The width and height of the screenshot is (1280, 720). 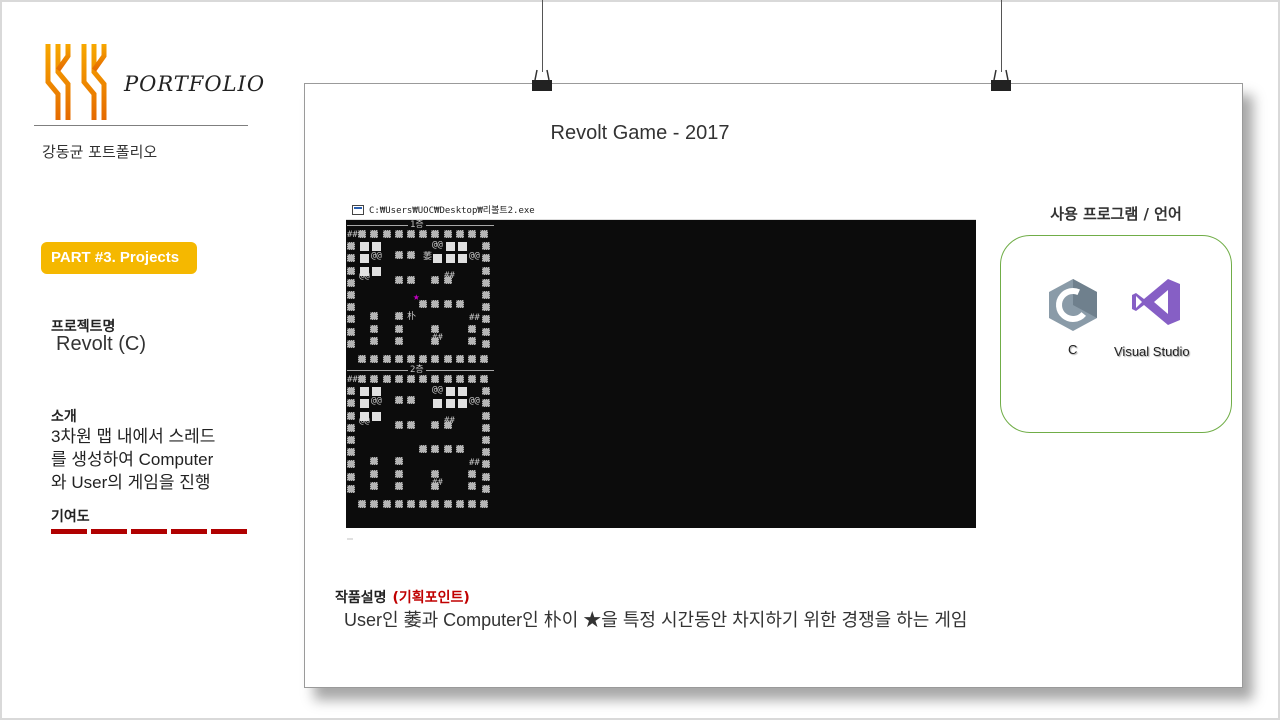 What do you see at coordinates (1073, 349) in the screenshot?
I see `tool-label-c: C` at bounding box center [1073, 349].